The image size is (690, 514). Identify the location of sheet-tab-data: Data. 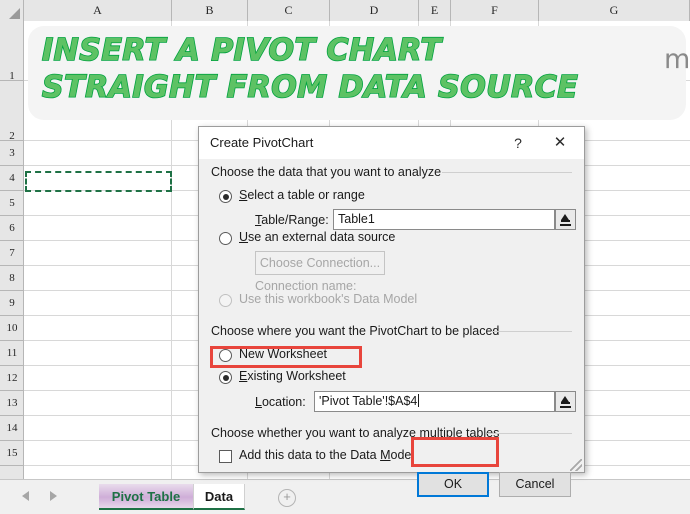
(219, 497).